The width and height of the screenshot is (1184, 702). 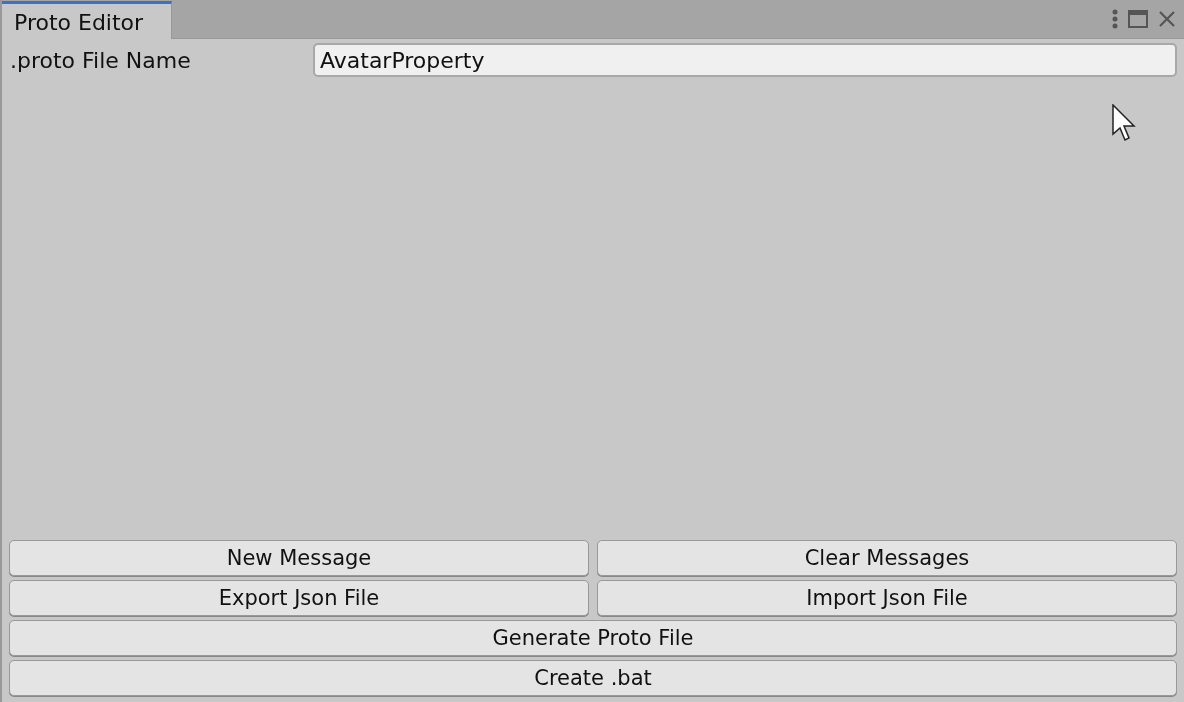 What do you see at coordinates (745, 60) in the screenshot?
I see `file-name-field: AvatarProperty` at bounding box center [745, 60].